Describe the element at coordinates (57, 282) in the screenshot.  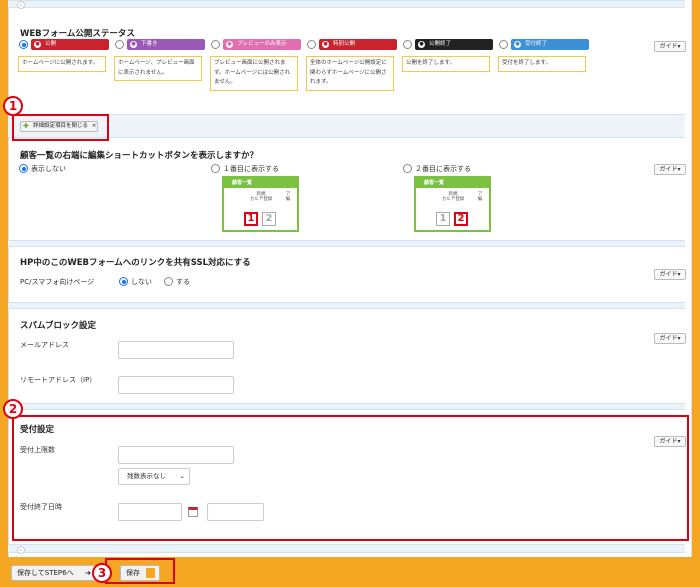
I see `ssl-field-label: PC/スマフォ向けページ` at that location.